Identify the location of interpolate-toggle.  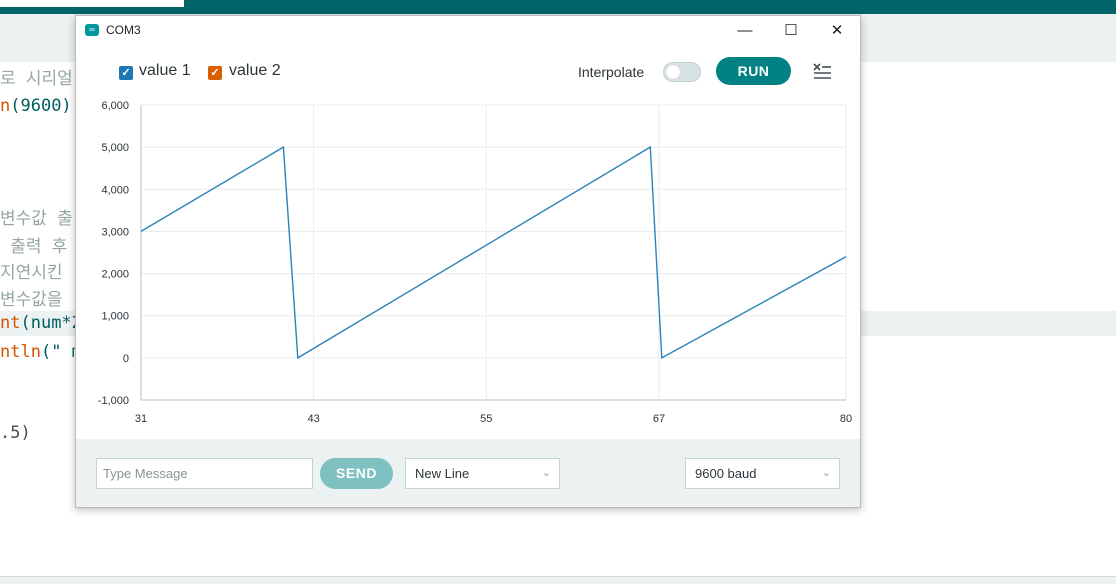
(682, 72).